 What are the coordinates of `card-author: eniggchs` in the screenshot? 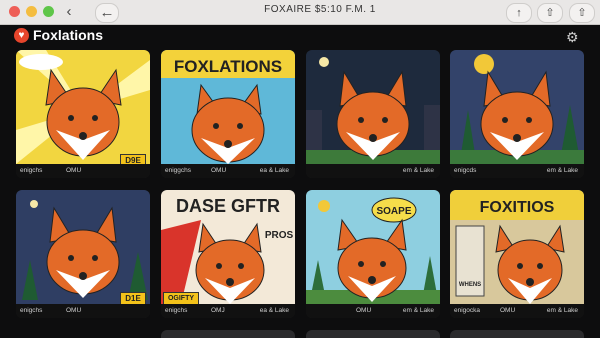 It's located at (178, 170).